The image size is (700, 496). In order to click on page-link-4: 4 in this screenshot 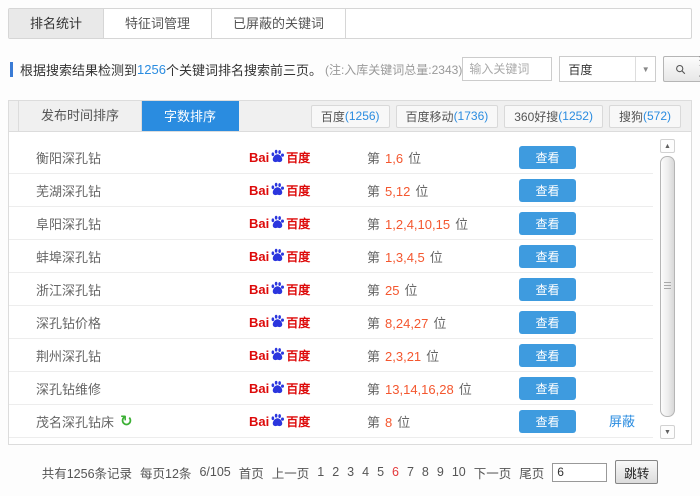, I will do `click(365, 472)`.